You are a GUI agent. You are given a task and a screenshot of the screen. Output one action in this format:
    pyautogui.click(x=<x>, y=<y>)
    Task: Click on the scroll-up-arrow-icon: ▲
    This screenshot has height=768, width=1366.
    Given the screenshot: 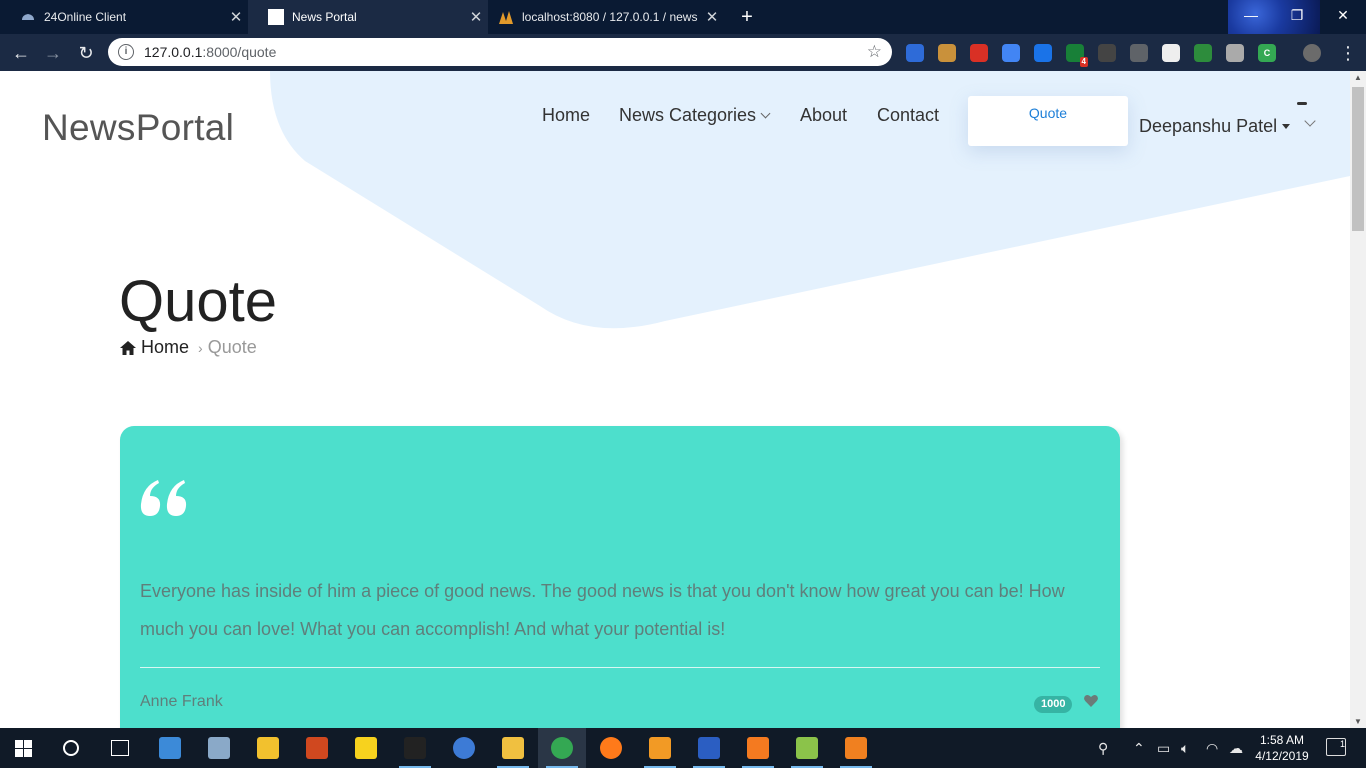 What is the action you would take?
    pyautogui.click(x=1358, y=77)
    